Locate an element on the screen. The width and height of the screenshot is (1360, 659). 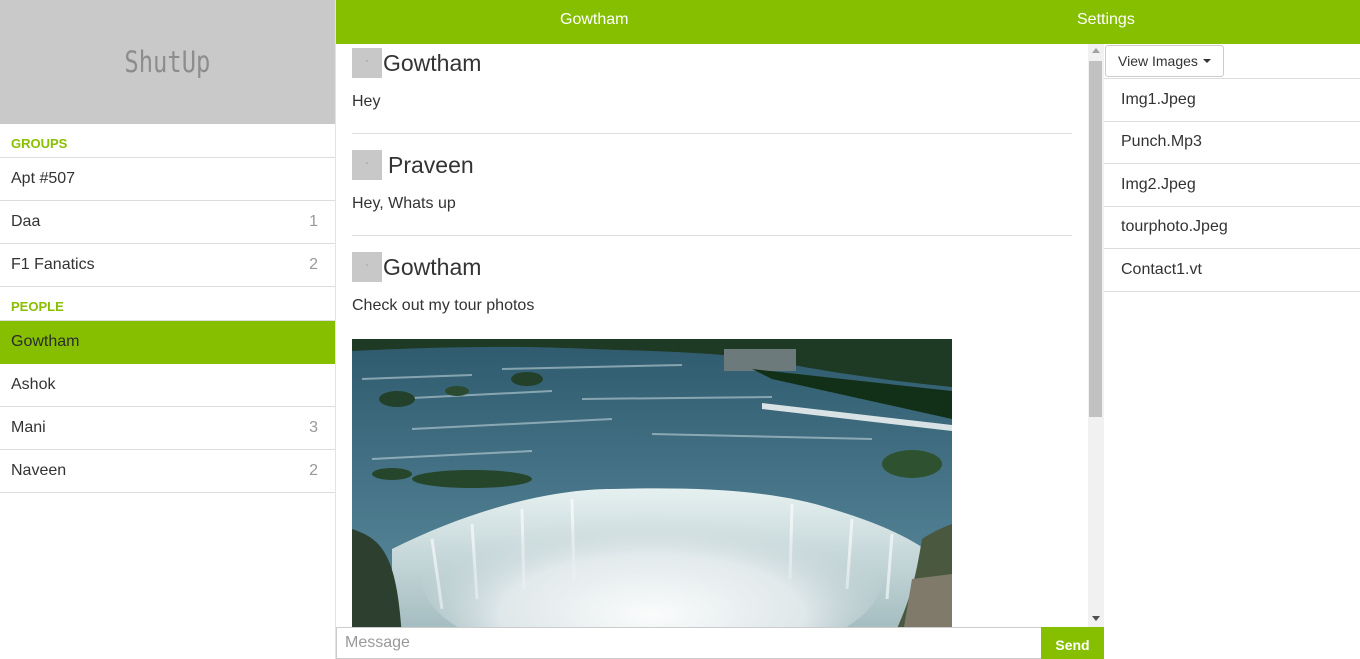
brand-header: ShutUp is located at coordinates (167, 62).